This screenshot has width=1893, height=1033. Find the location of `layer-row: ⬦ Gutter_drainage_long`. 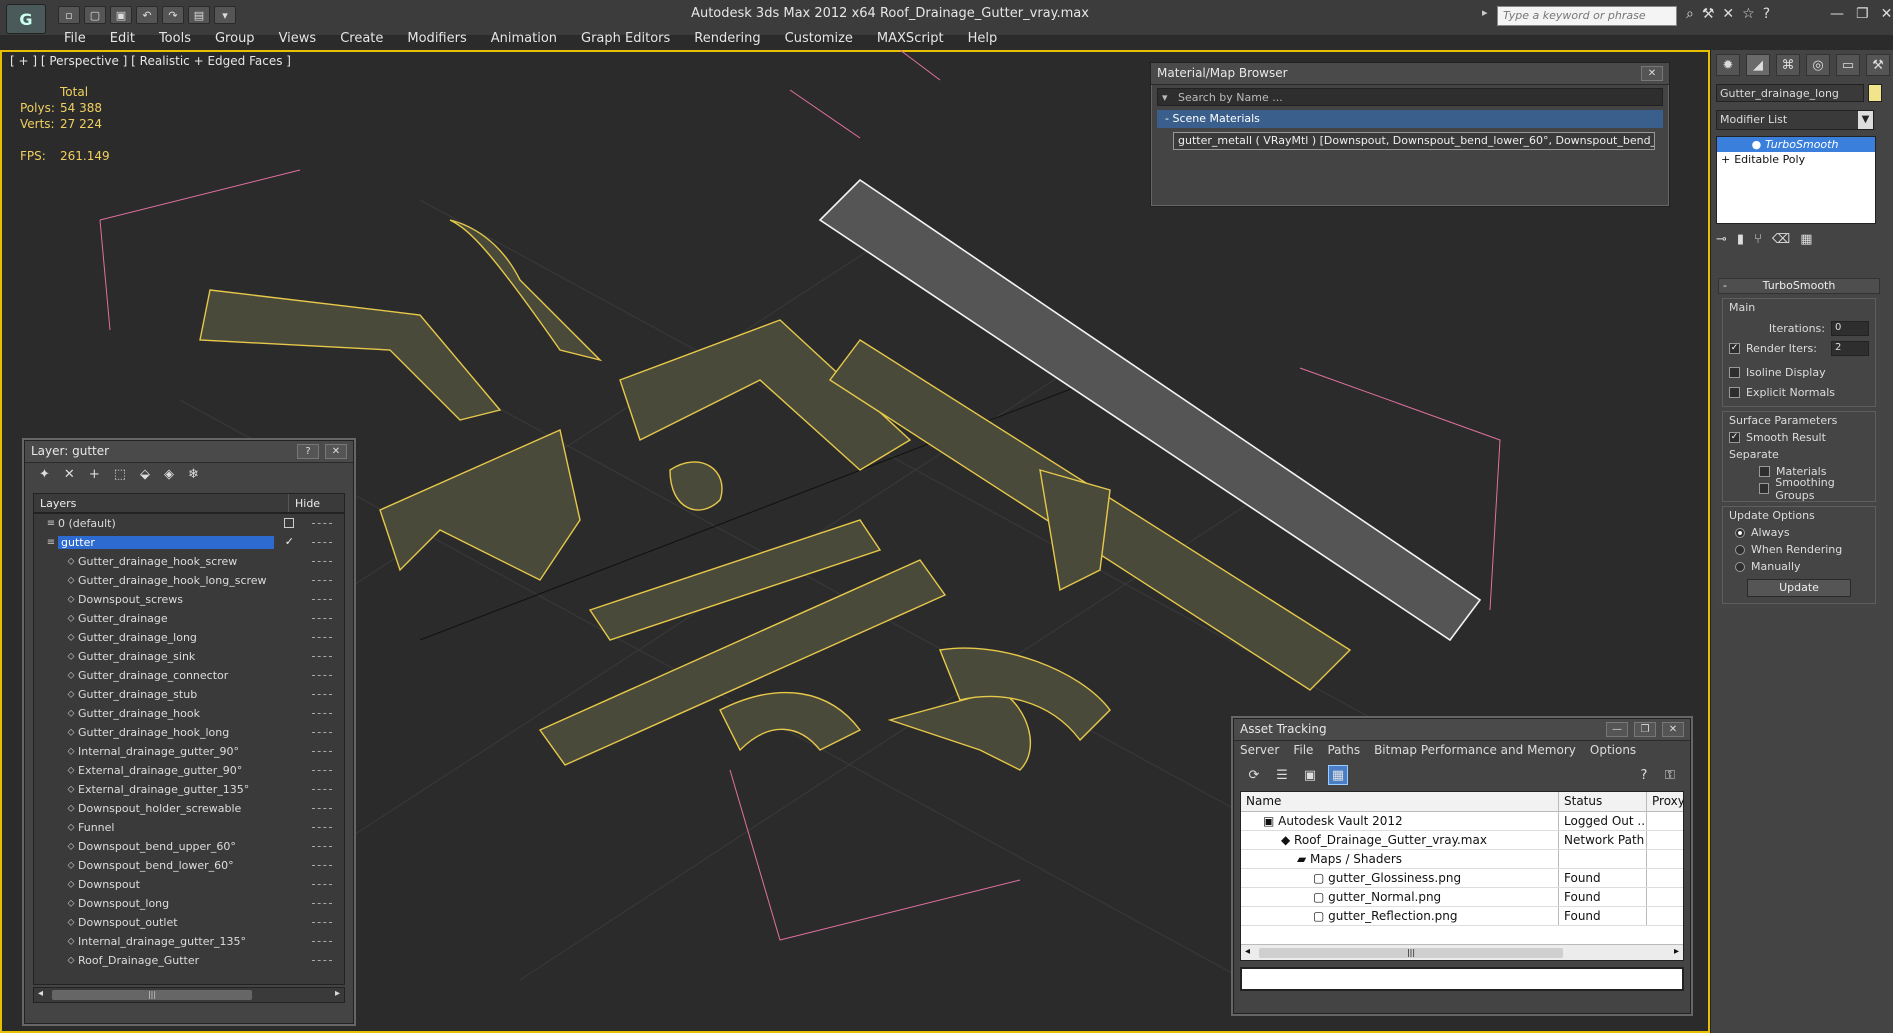

layer-row: ⬦ Gutter_drainage_long is located at coordinates (189, 637).